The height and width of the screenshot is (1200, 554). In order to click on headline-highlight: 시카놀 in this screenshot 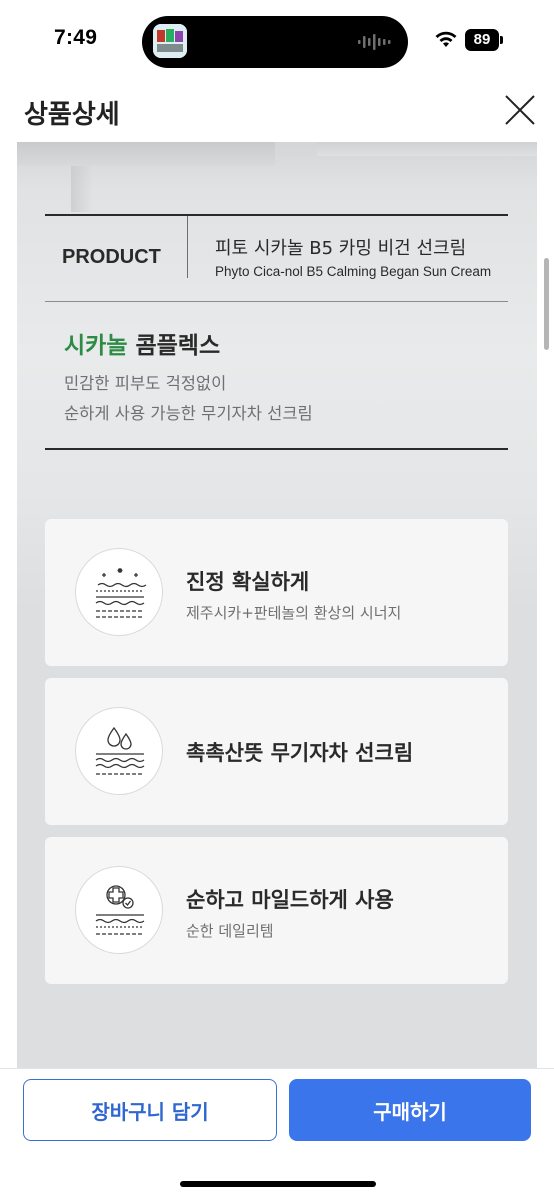, I will do `click(96, 346)`.